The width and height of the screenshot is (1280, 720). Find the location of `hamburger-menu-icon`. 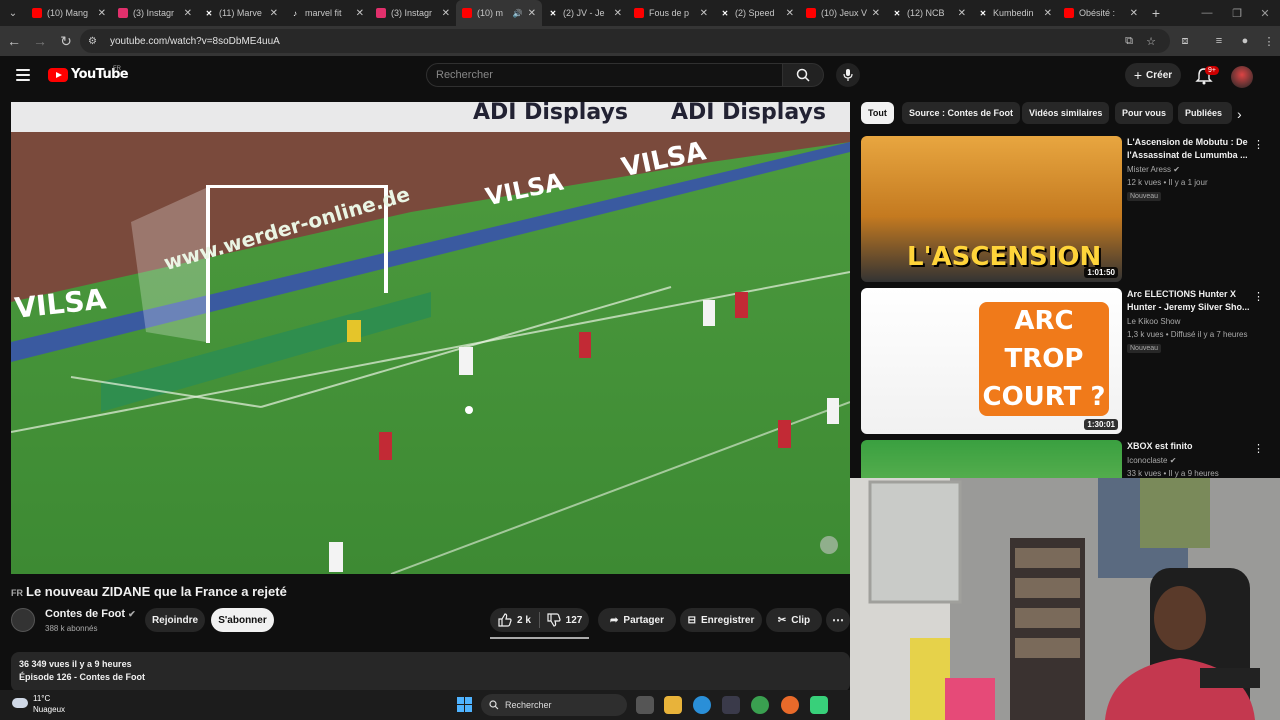

hamburger-menu-icon is located at coordinates (23, 75).